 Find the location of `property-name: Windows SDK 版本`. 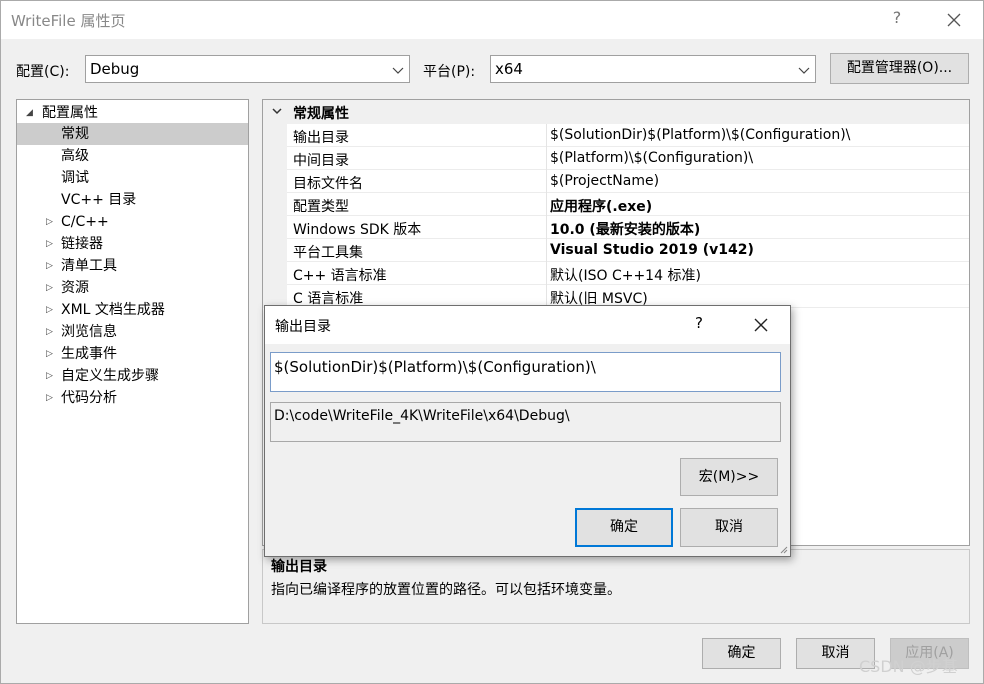

property-name: Windows SDK 版本 is located at coordinates (357, 230).